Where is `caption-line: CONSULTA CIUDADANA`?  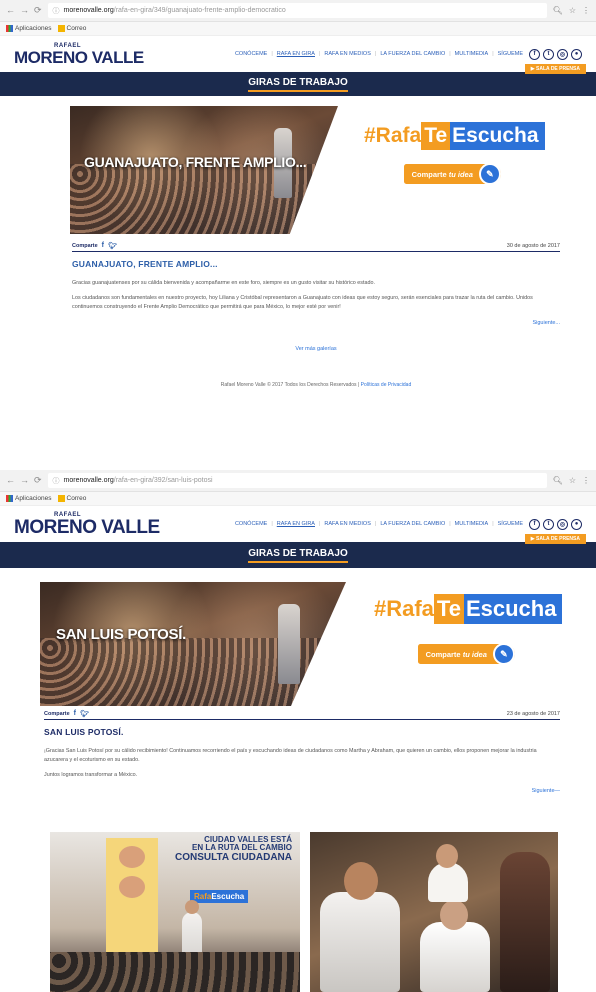 caption-line: CONSULTA CIUDADANA is located at coordinates (233, 857).